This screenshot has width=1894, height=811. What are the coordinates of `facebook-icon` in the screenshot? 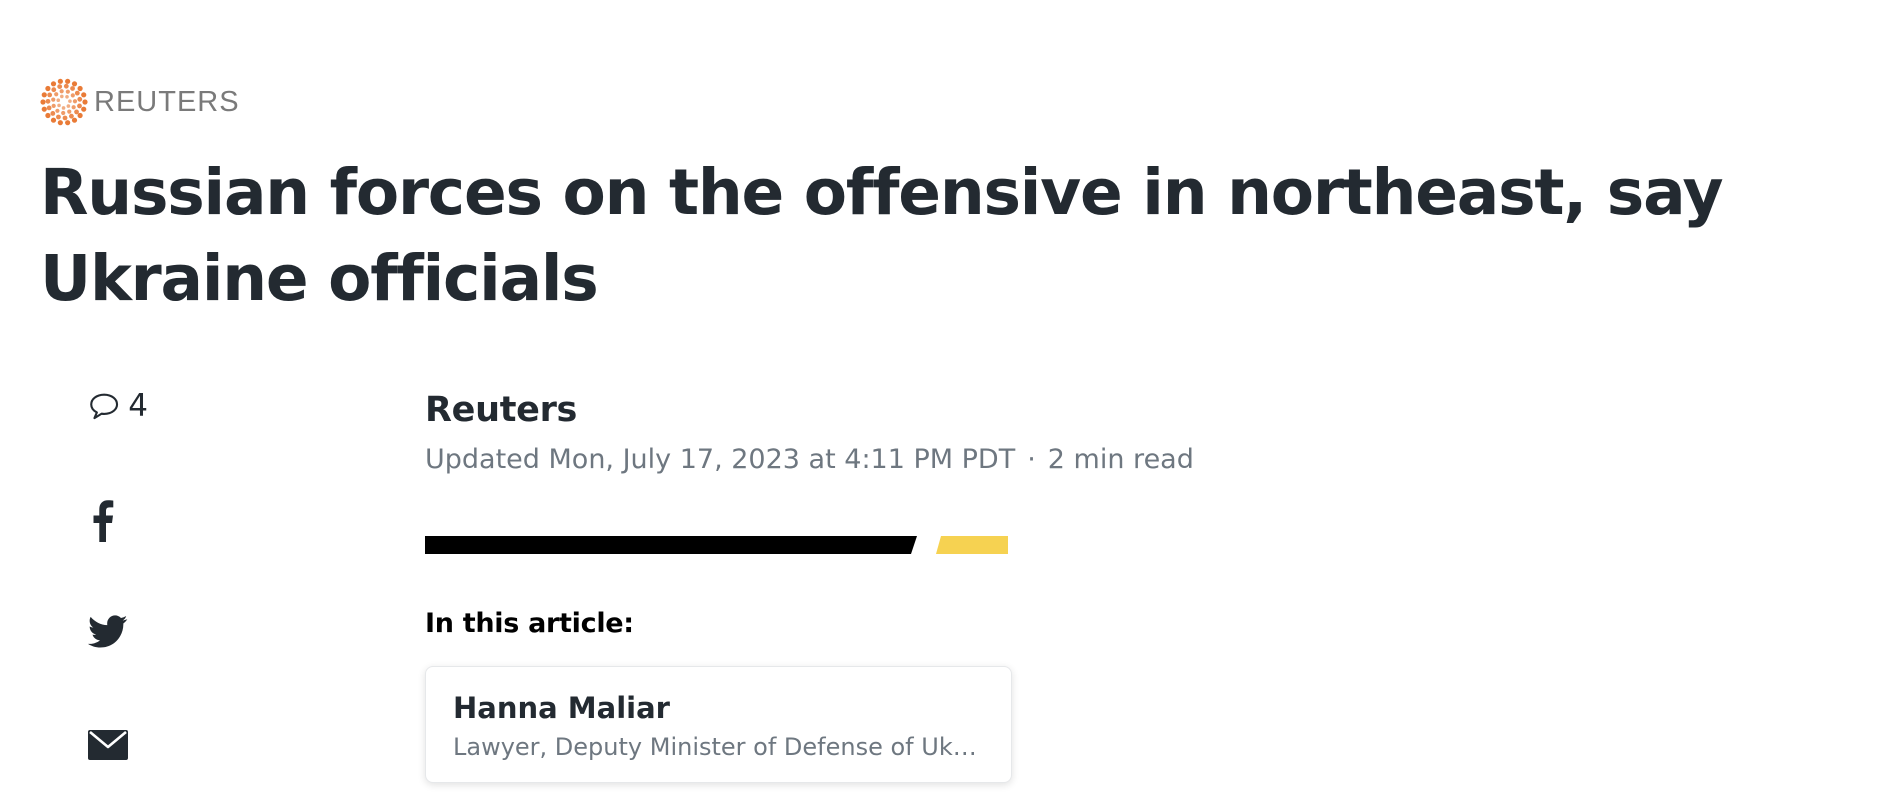 It's located at (103, 521).